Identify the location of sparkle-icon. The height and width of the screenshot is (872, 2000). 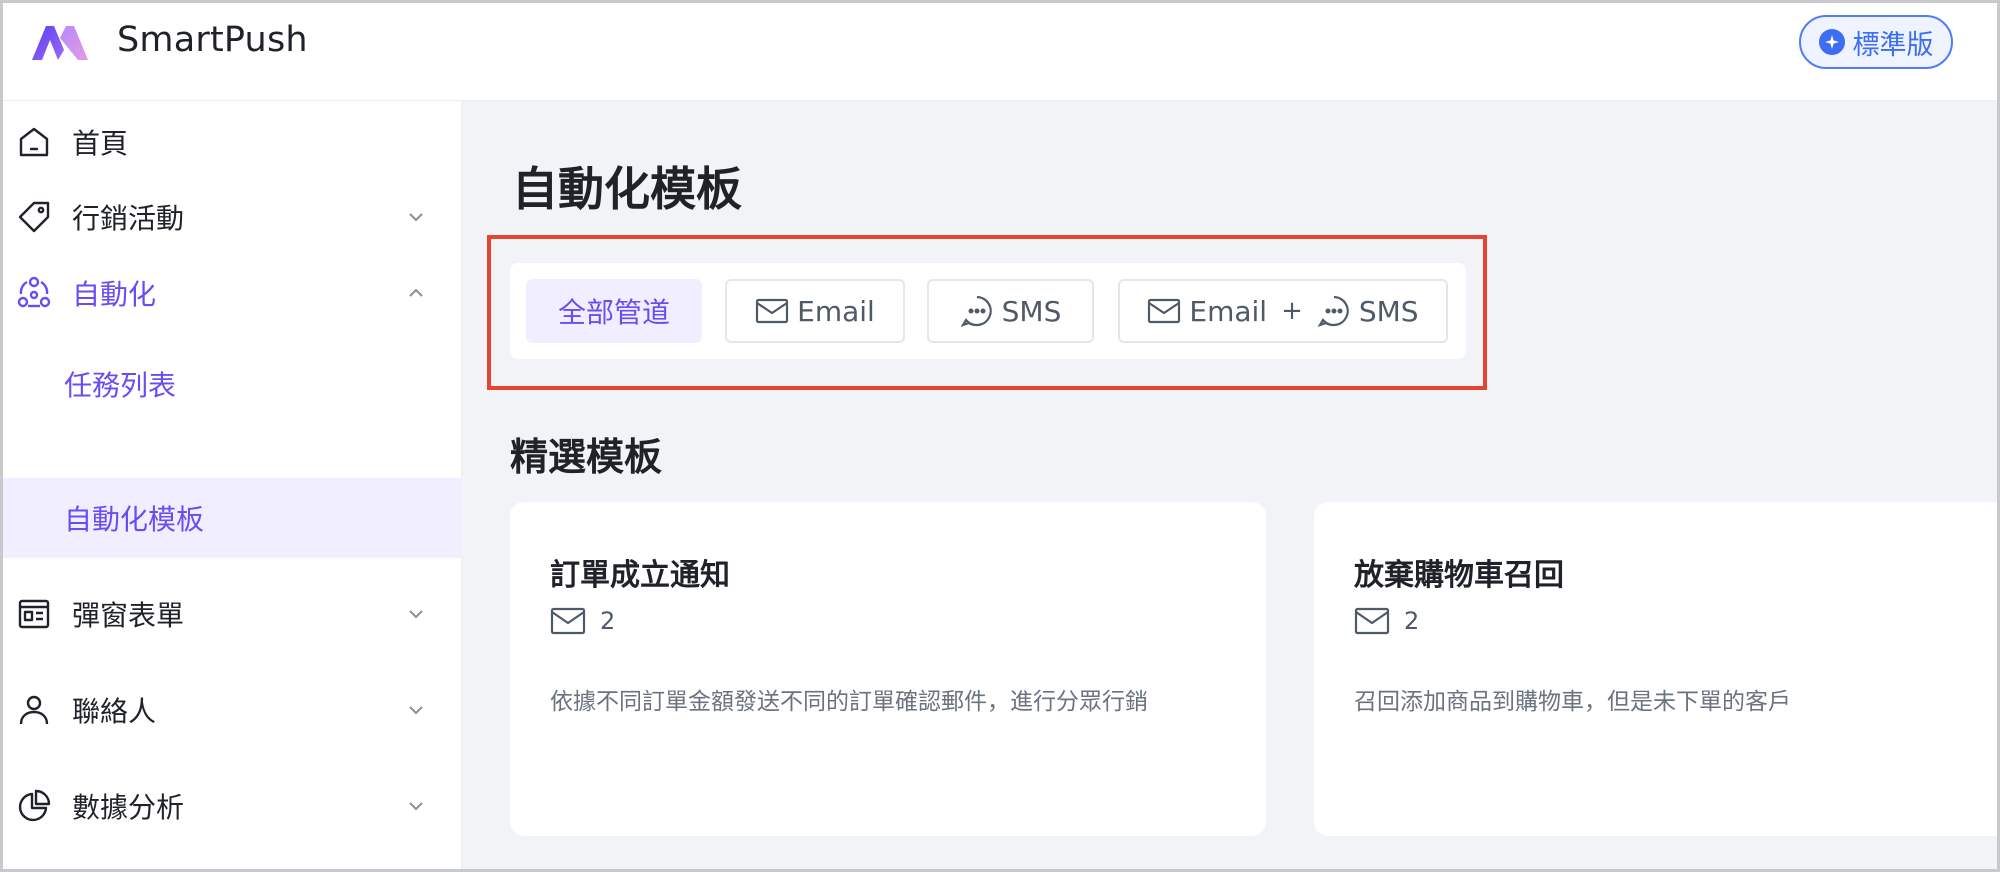
(1831, 42).